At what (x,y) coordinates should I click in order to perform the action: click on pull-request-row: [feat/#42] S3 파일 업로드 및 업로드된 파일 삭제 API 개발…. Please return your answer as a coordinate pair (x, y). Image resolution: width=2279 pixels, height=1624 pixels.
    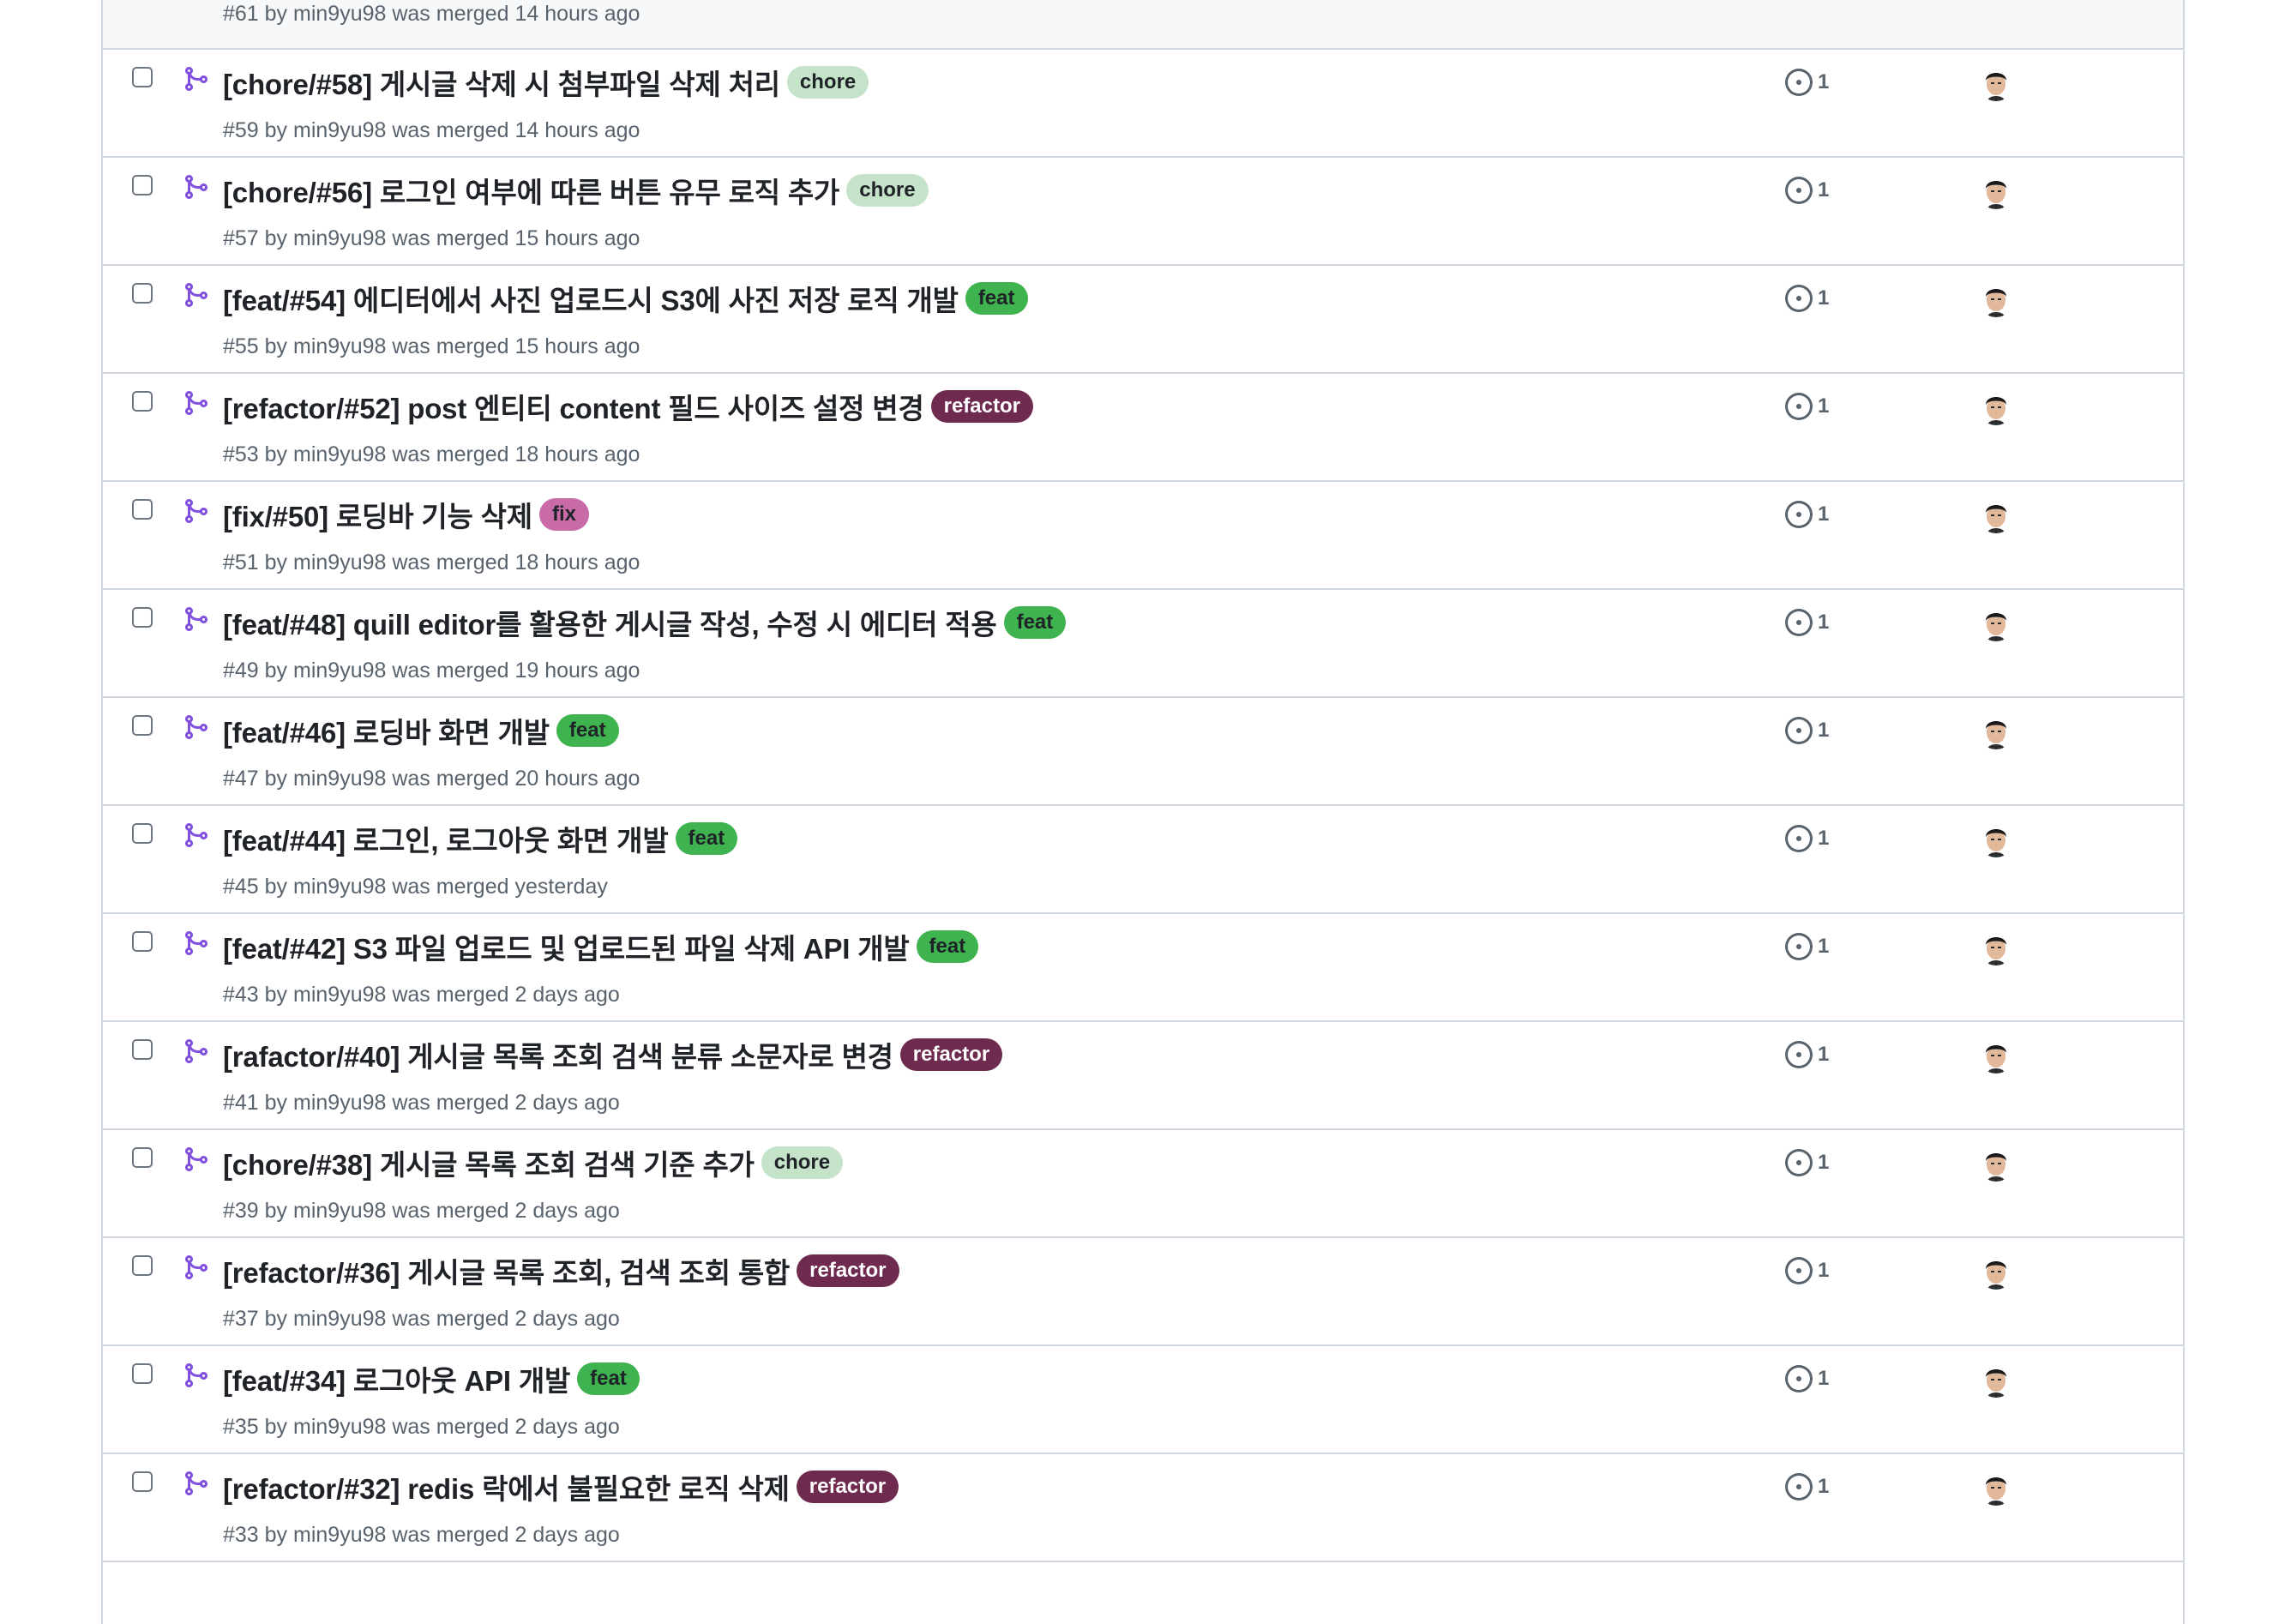
    Looking at the image, I should click on (1143, 968).